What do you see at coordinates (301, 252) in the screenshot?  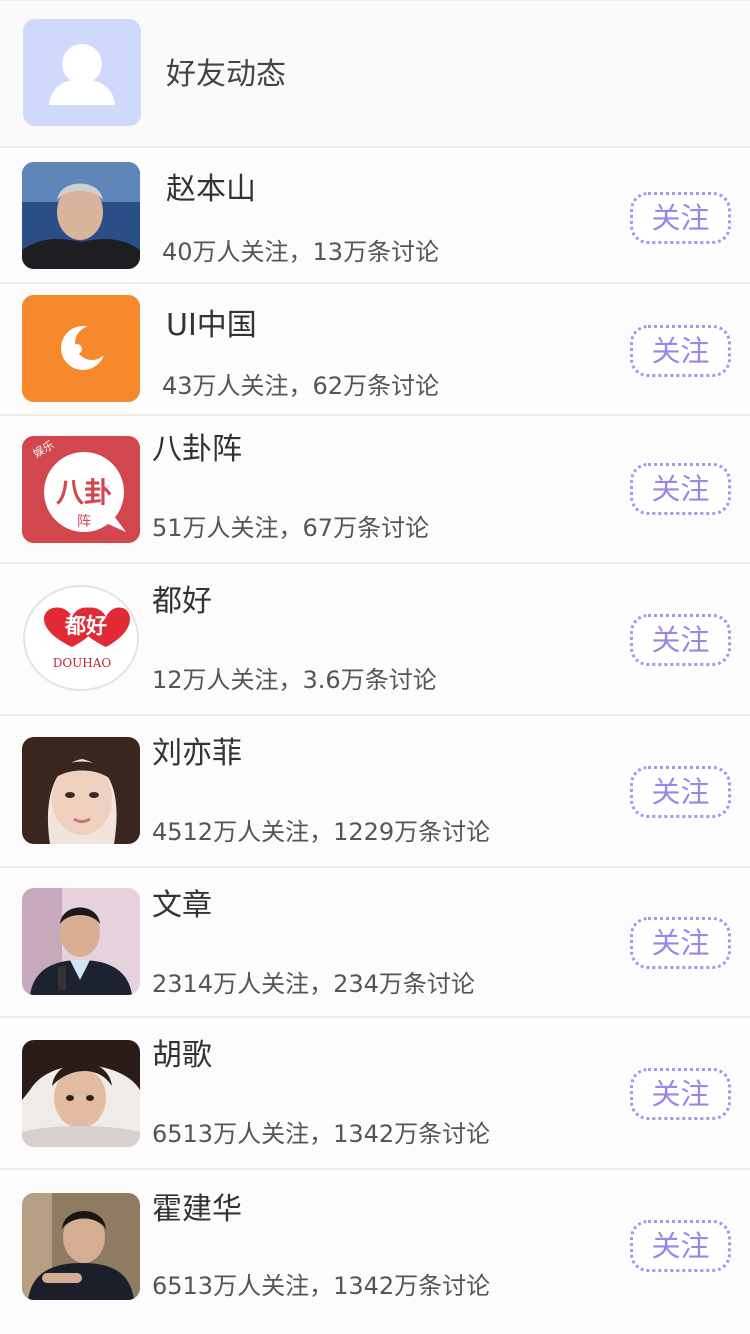 I see `item-stats: 40万人关注，13万条讨论` at bounding box center [301, 252].